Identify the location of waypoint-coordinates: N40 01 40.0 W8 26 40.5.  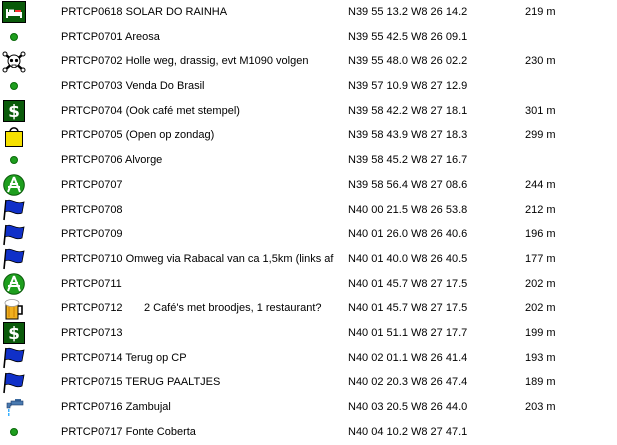
(408, 258).